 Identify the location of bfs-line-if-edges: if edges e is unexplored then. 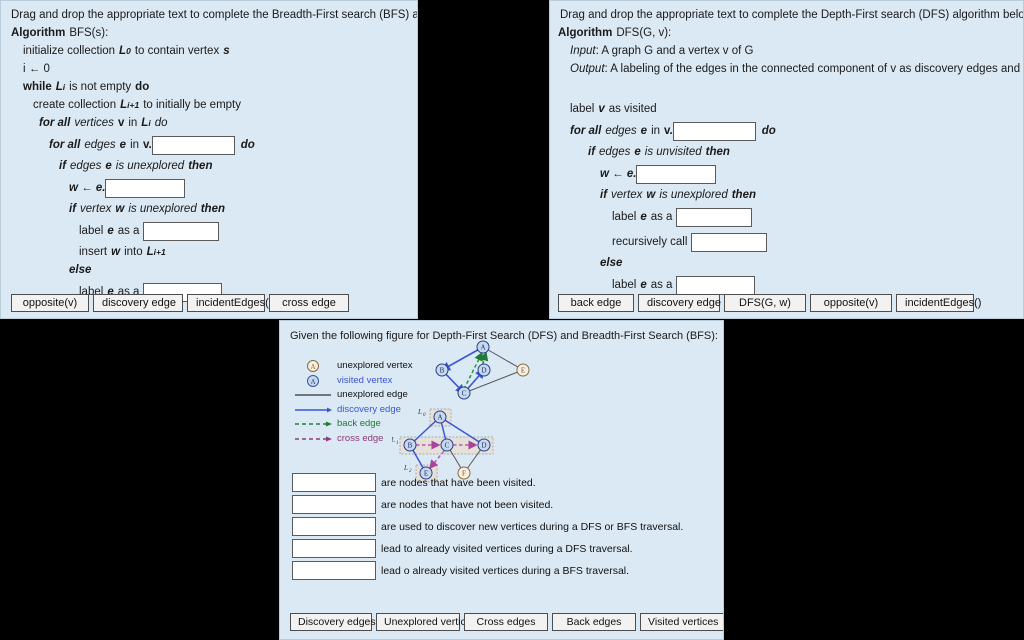
(209, 164).